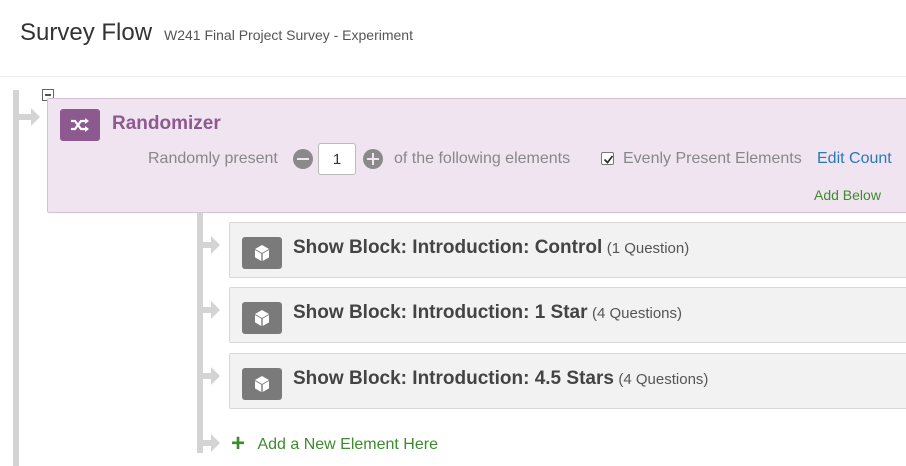 This screenshot has width=906, height=466. I want to click on add-new-element-link: + Add a New Element Here, so click(334, 444).